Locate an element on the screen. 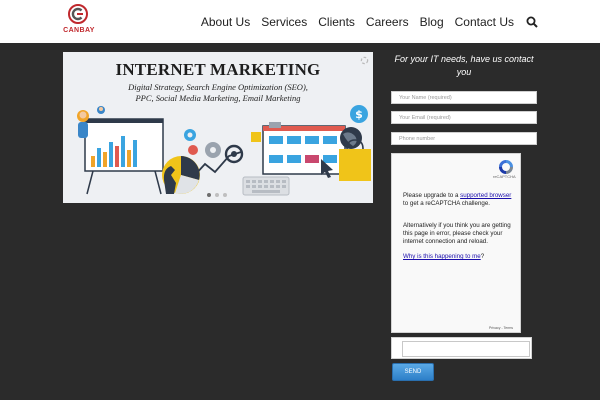 The height and width of the screenshot is (400, 600). nav-clients: Clients is located at coordinates (336, 22).